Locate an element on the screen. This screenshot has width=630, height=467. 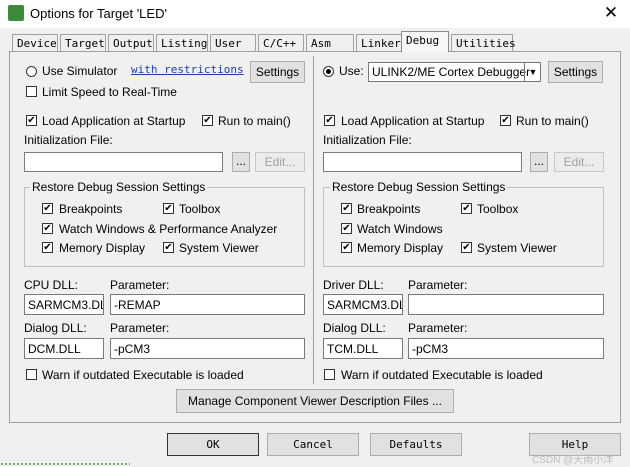
load-app-checkbox: ✔ is located at coordinates (31, 120).